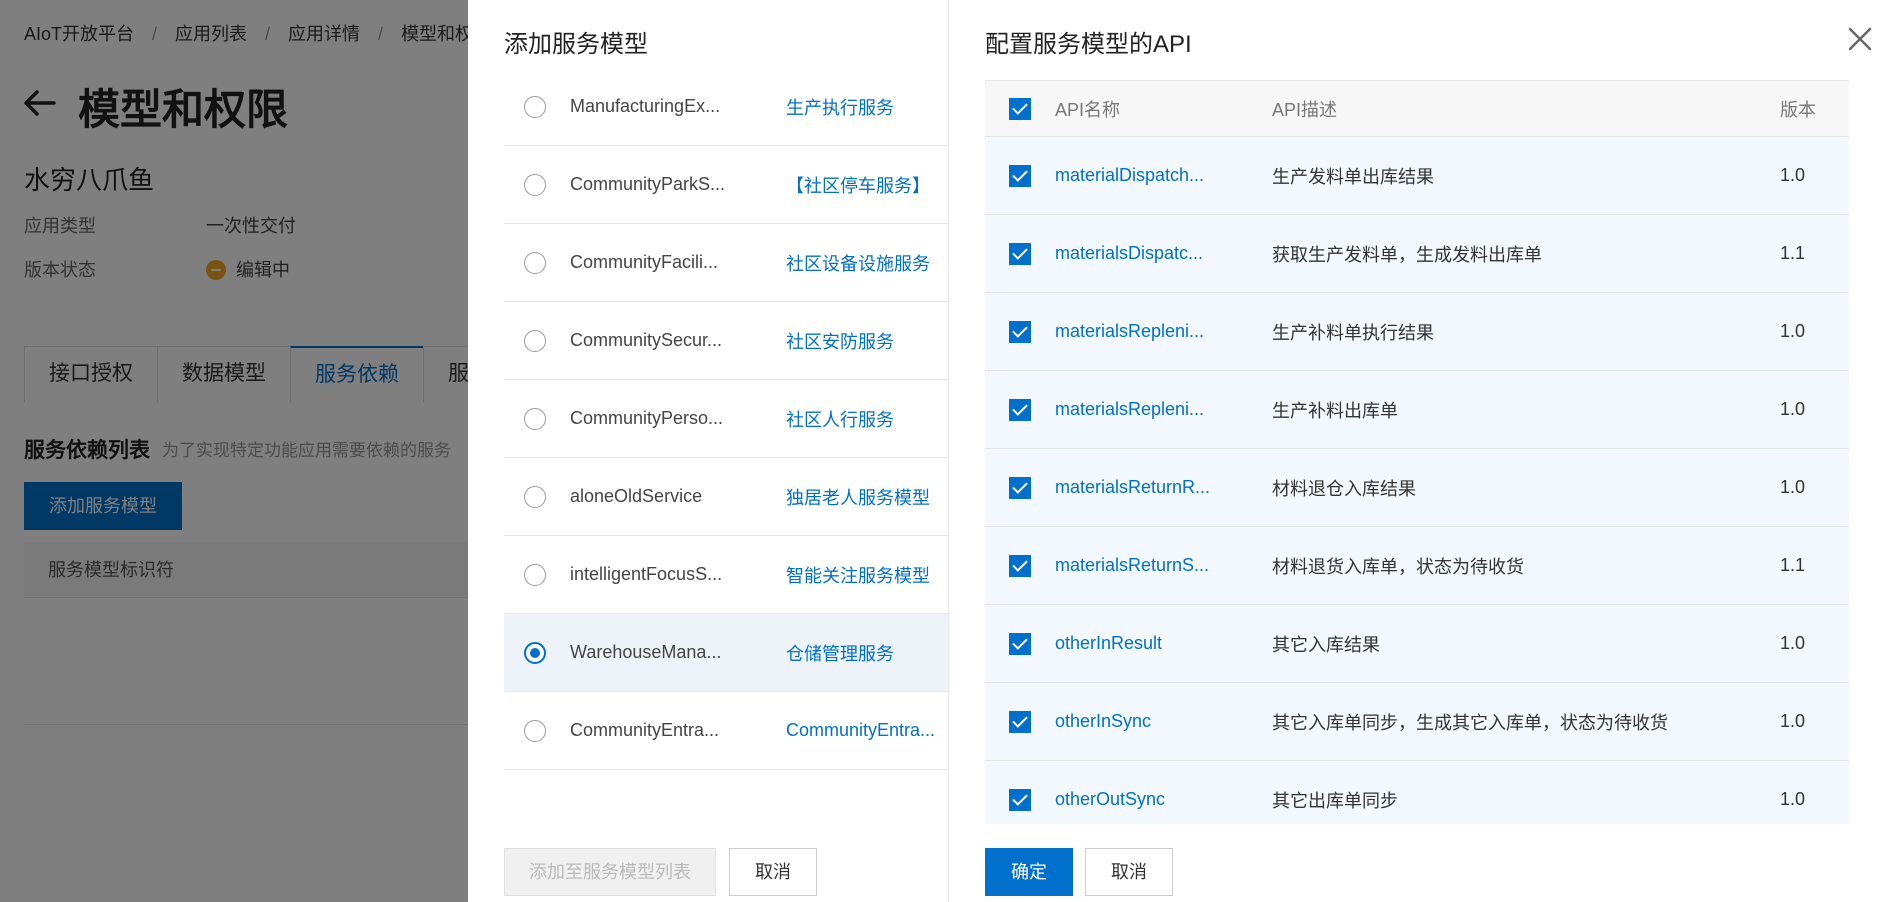 The width and height of the screenshot is (1881, 902). Describe the element at coordinates (1417, 644) in the screenshot. I see `table-row: otherInResult 其它入库结果 1.0` at that location.